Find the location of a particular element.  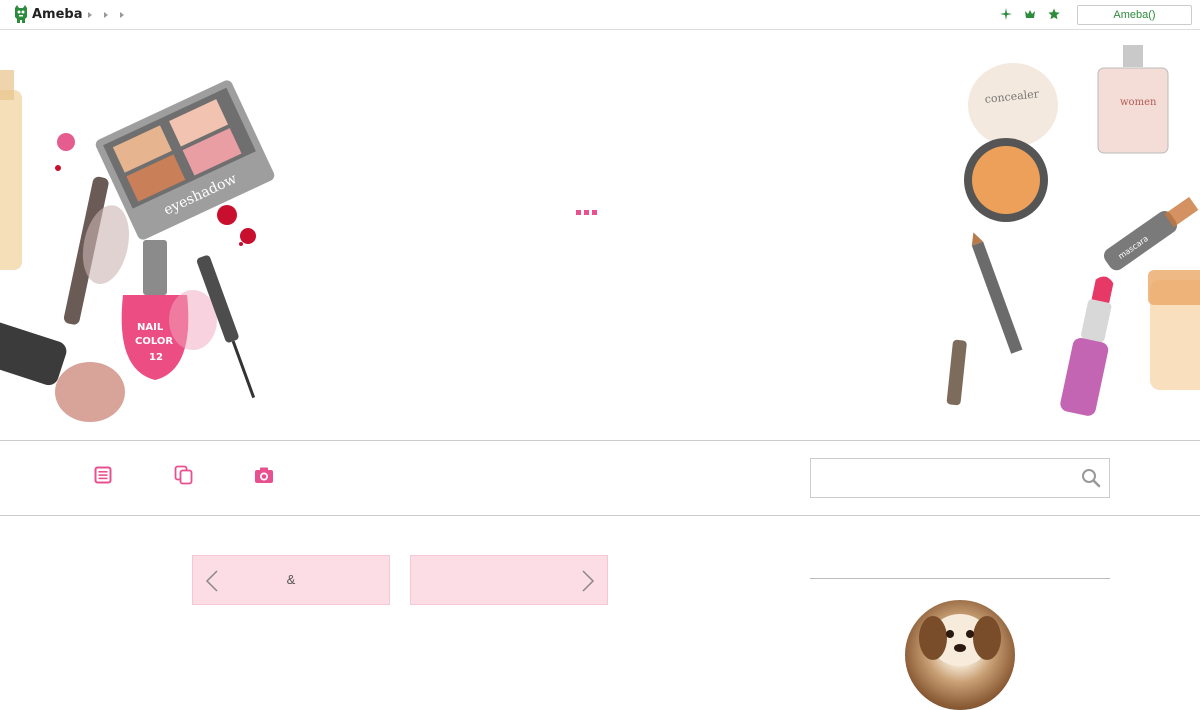

star-icon is located at coordinates (1054, 14).